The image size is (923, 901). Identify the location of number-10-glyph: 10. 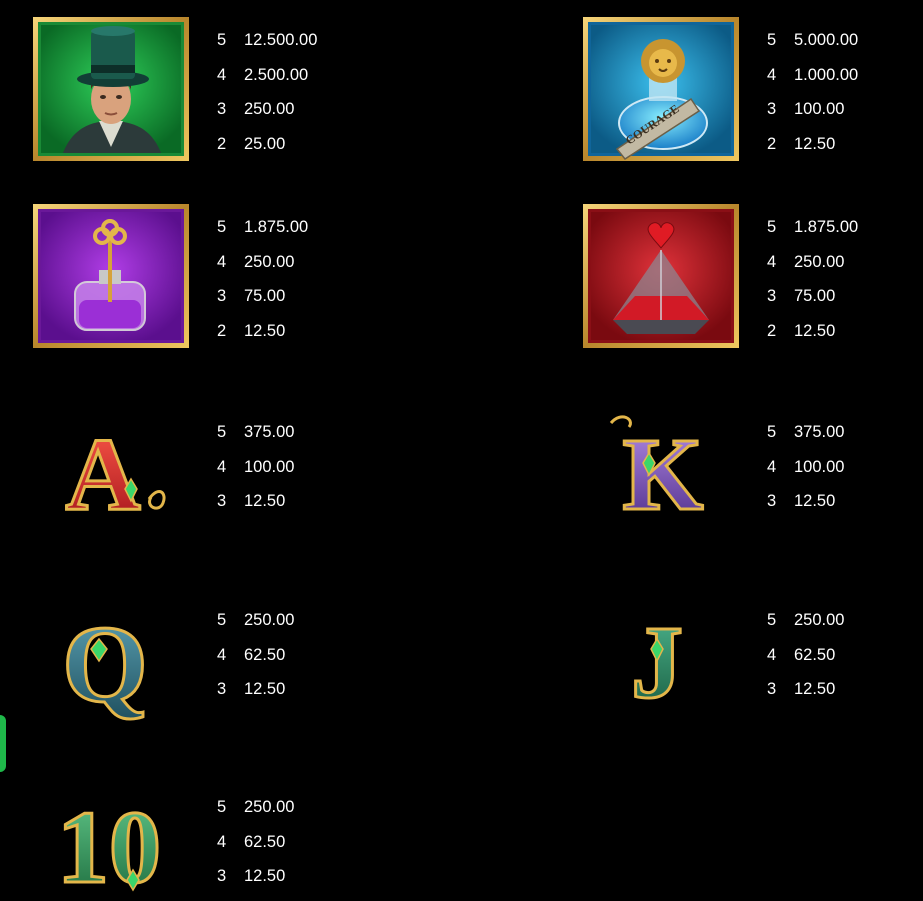
(109, 842).